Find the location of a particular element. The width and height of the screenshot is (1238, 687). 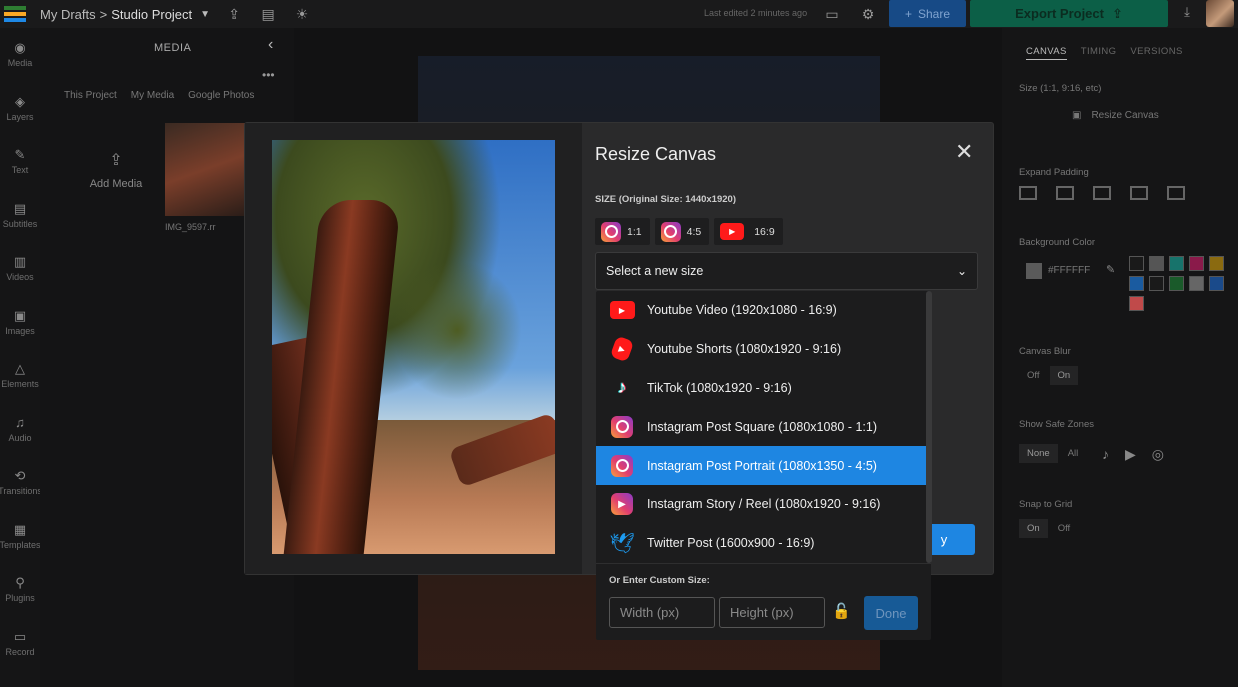

tab-my-media: My Media is located at coordinates (152, 95).